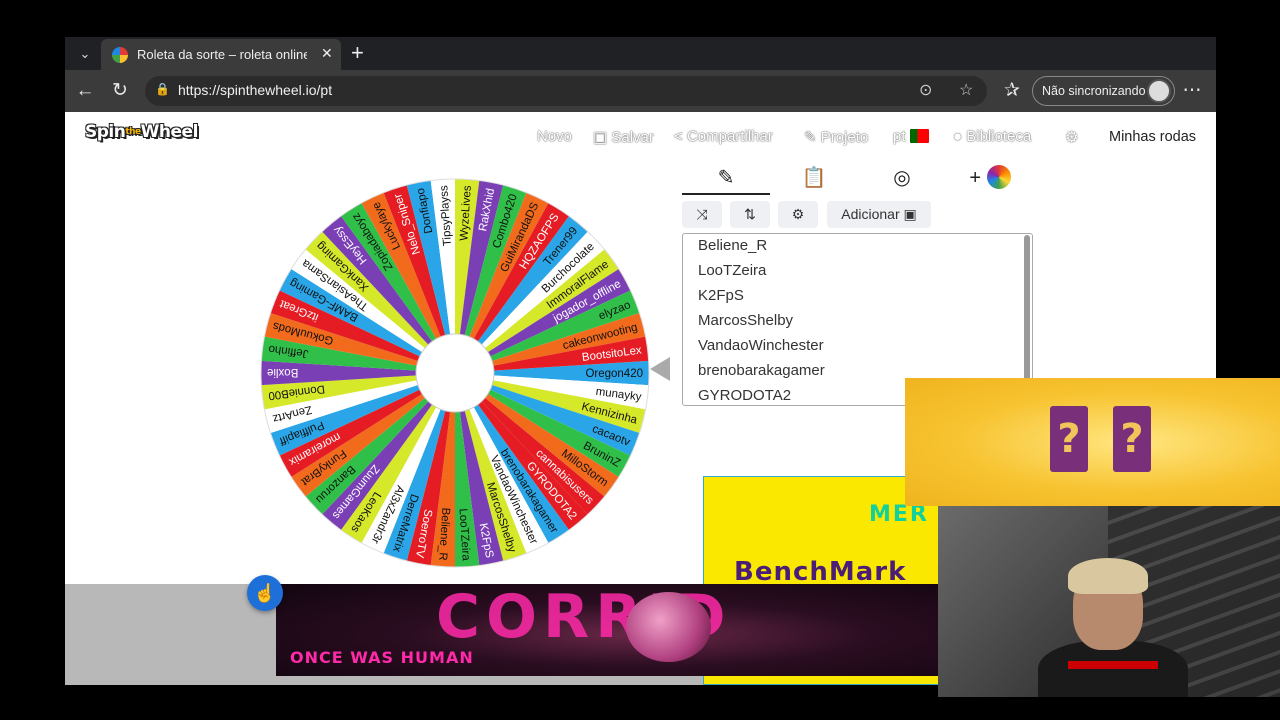  What do you see at coordinates (999, 136) in the screenshot?
I see `nav-library-label: Biblioteca` at bounding box center [999, 136].